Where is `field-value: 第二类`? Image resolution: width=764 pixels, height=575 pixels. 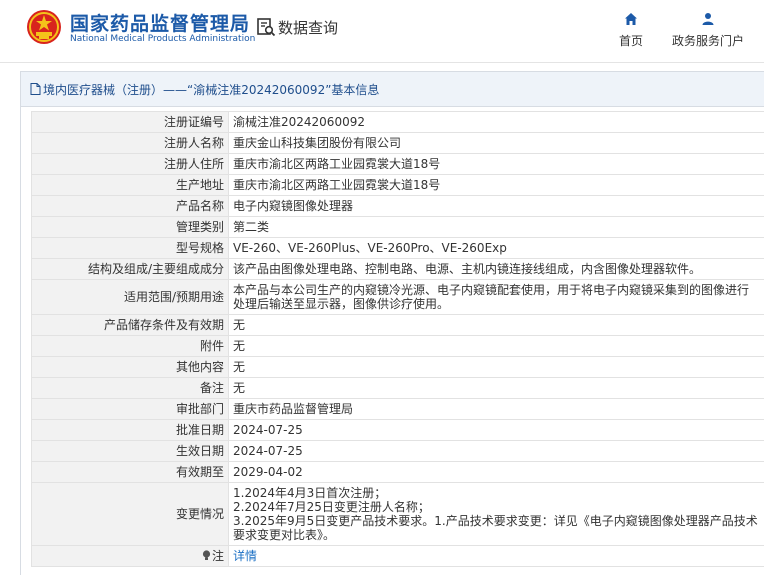
field-value: 第二类 is located at coordinates (496, 227).